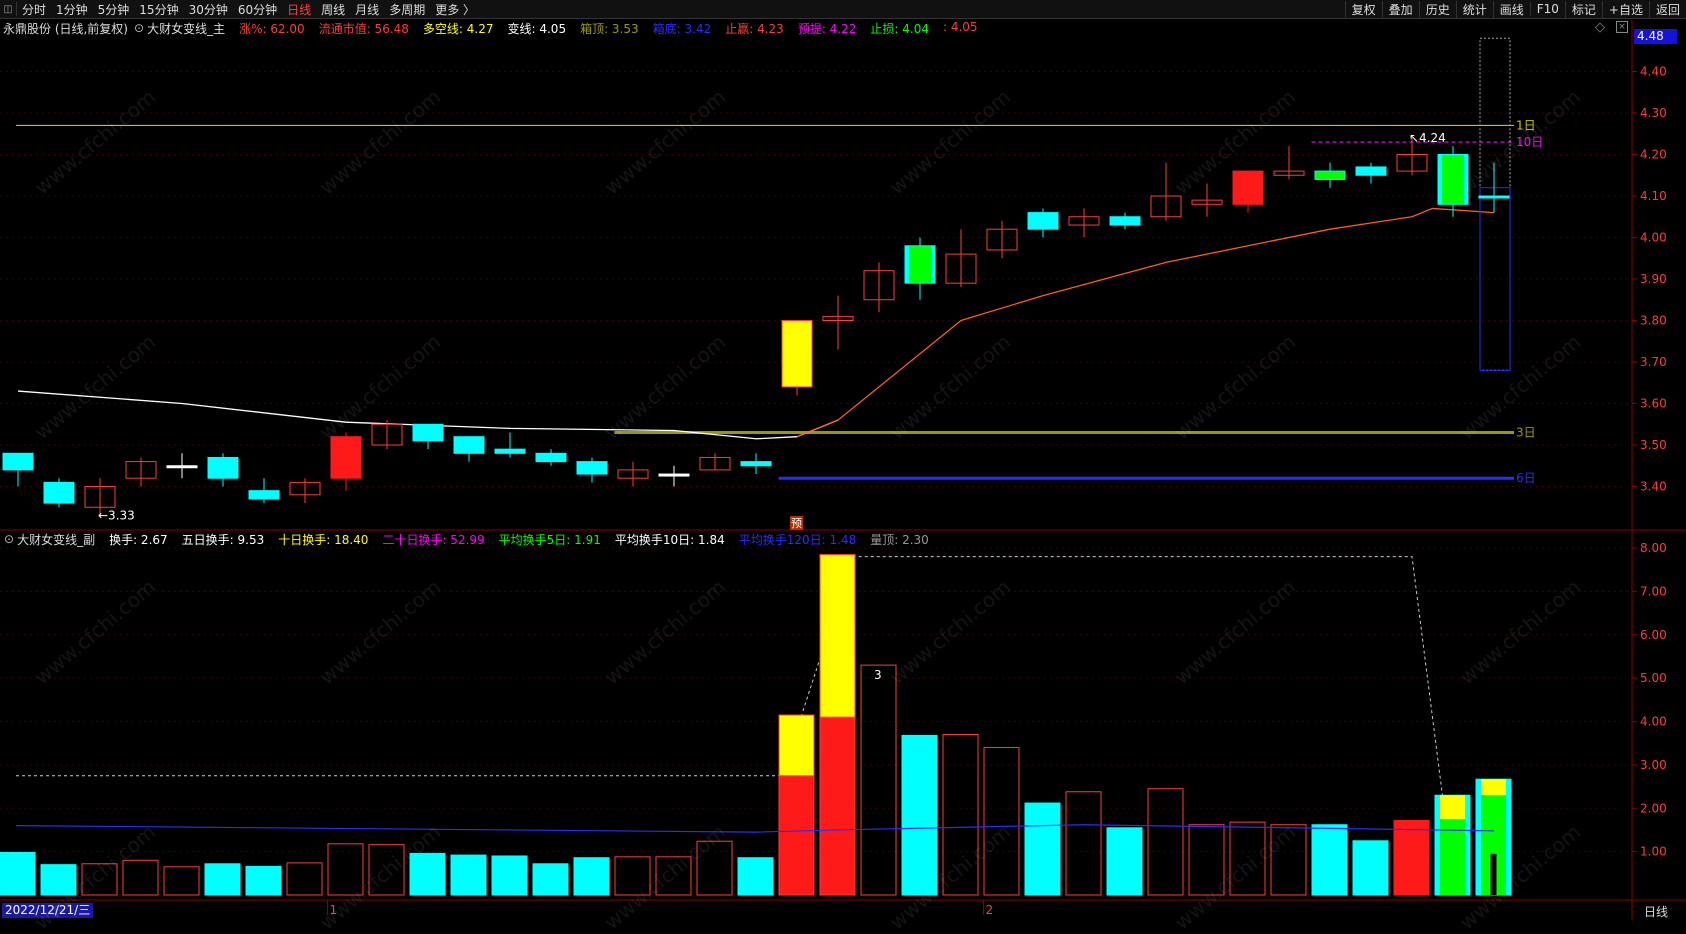 The height and width of the screenshot is (934, 1686). What do you see at coordinates (116, 516) in the screenshot?
I see `low-price-label: ←3.33` at bounding box center [116, 516].